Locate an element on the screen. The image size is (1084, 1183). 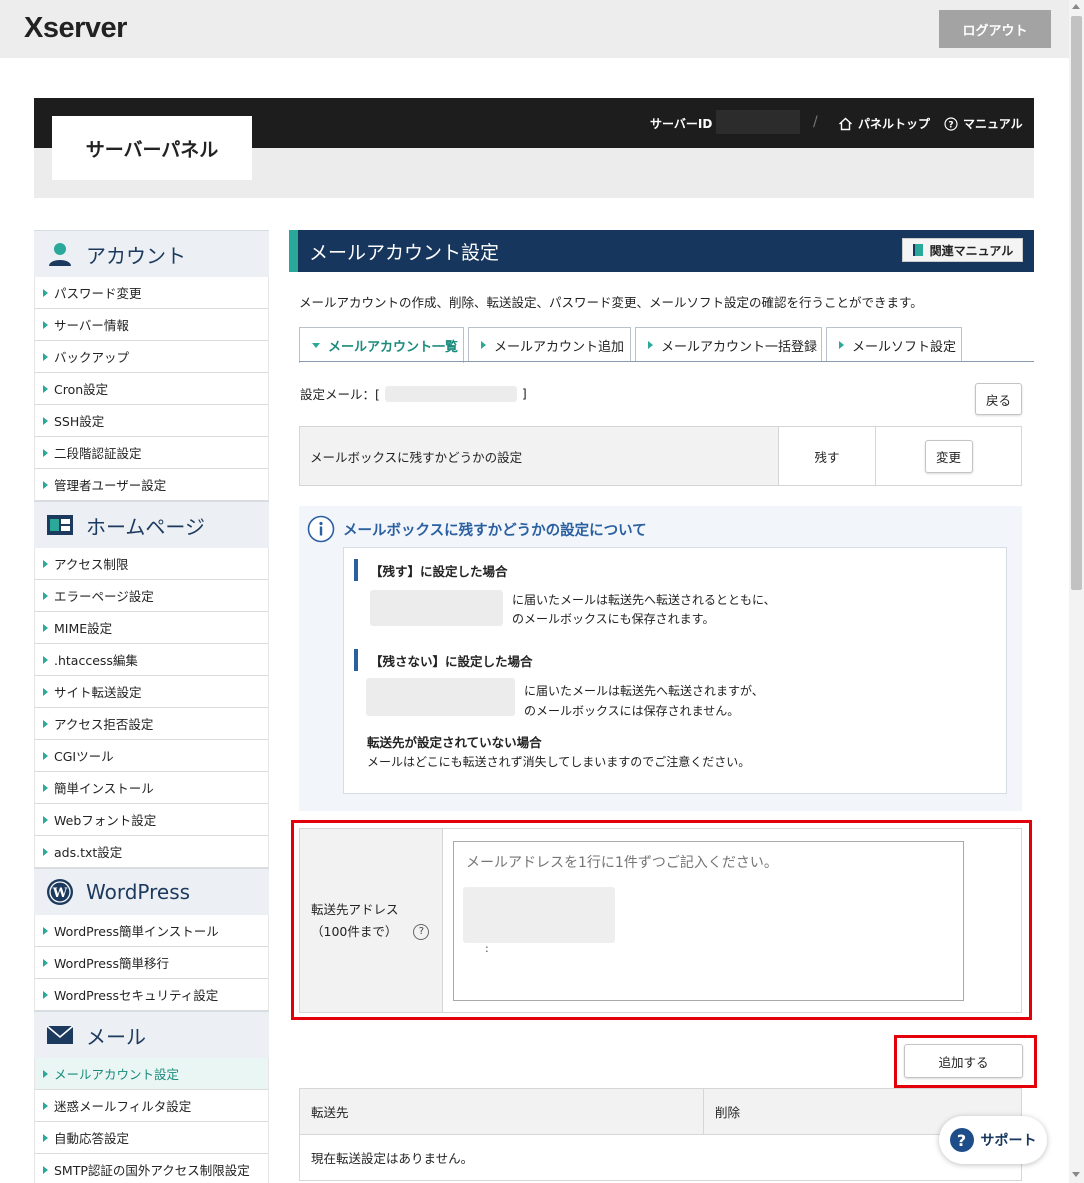
sidebar-item-easy-install: 簡単インストール is located at coordinates (151, 788).